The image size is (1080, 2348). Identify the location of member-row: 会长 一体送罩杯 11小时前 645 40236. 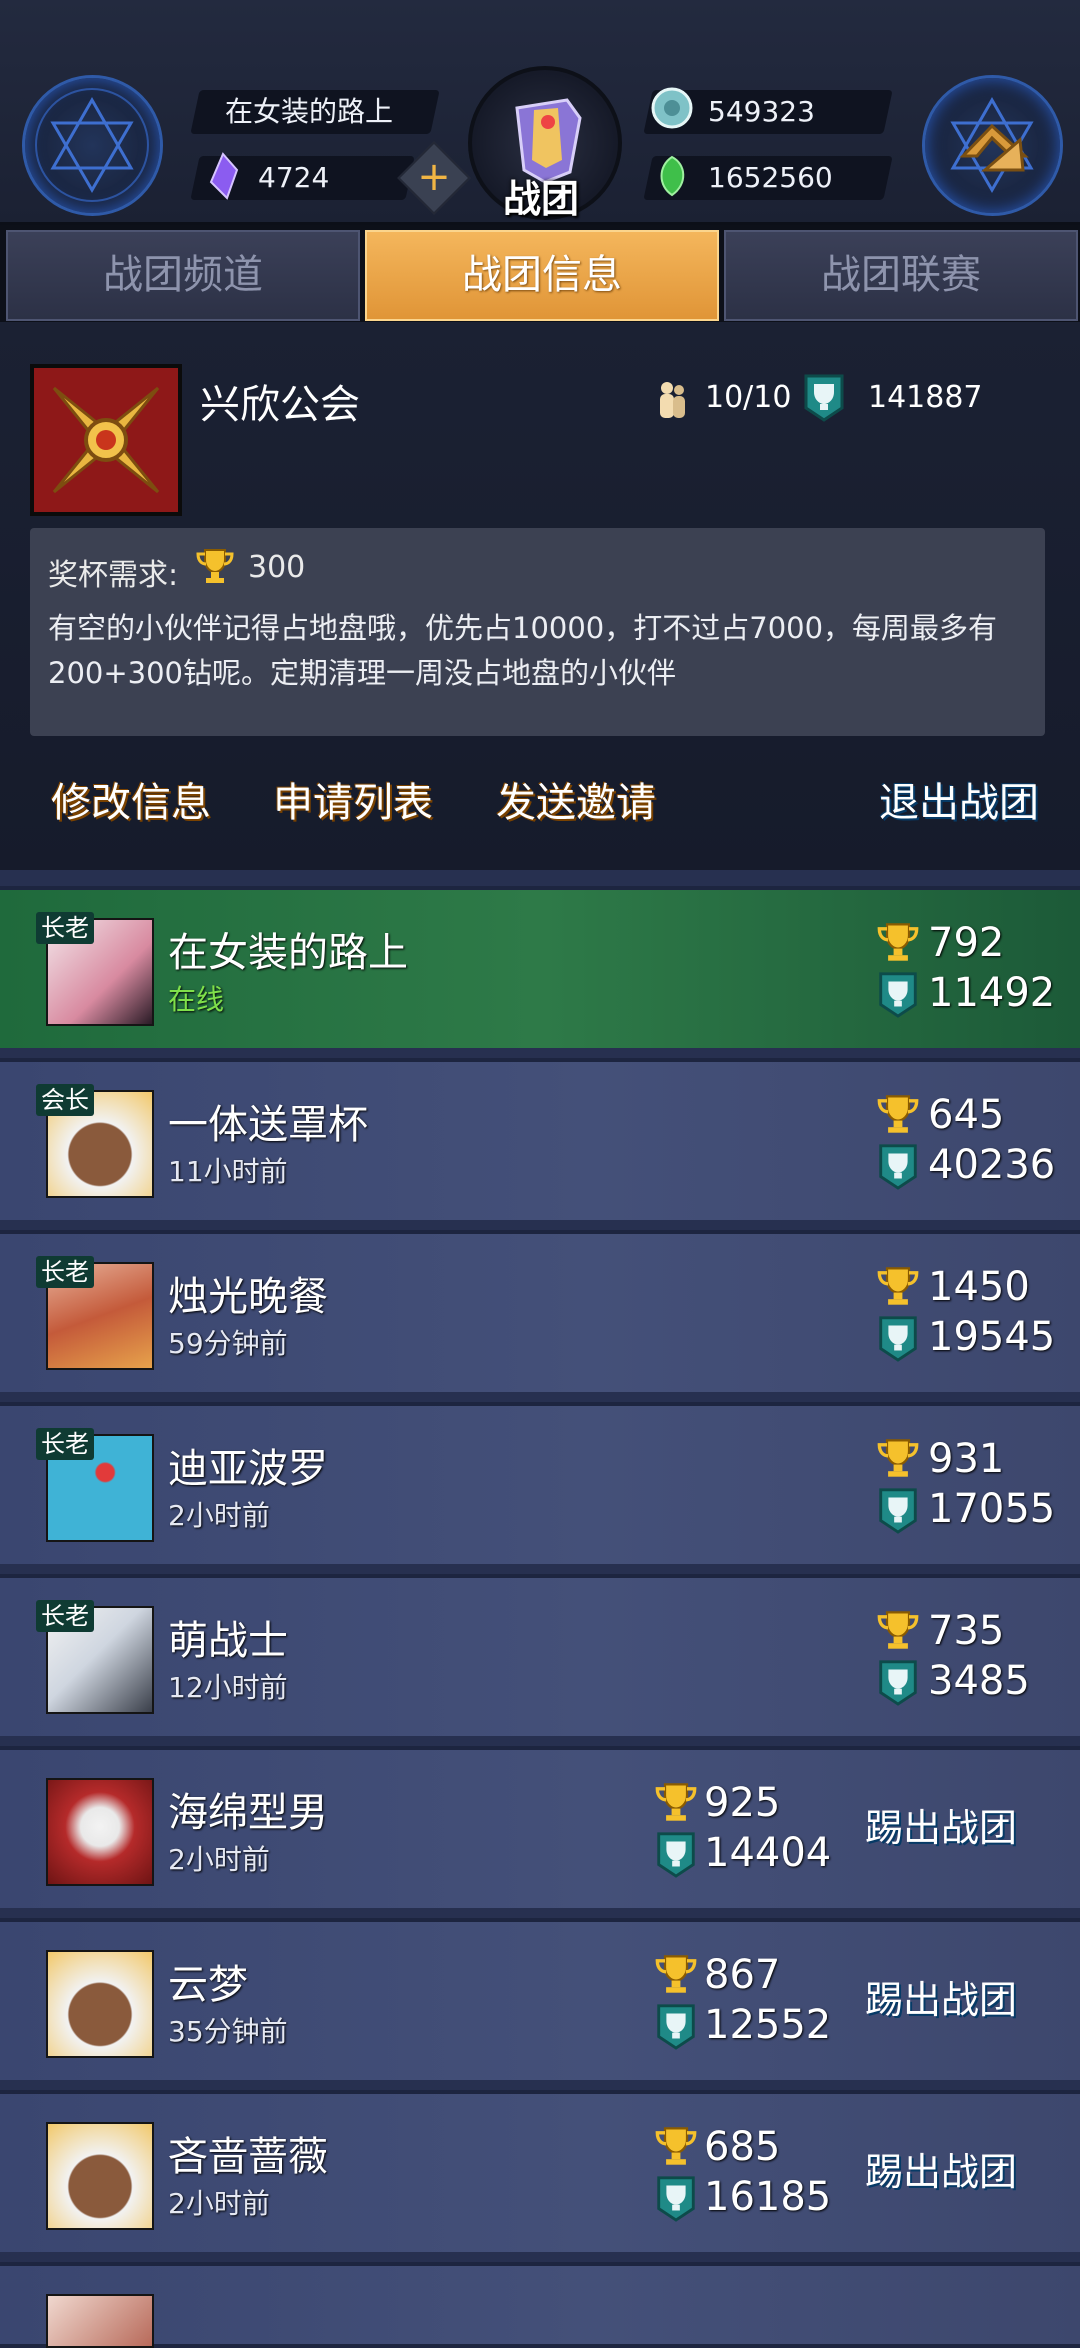
(540, 1139).